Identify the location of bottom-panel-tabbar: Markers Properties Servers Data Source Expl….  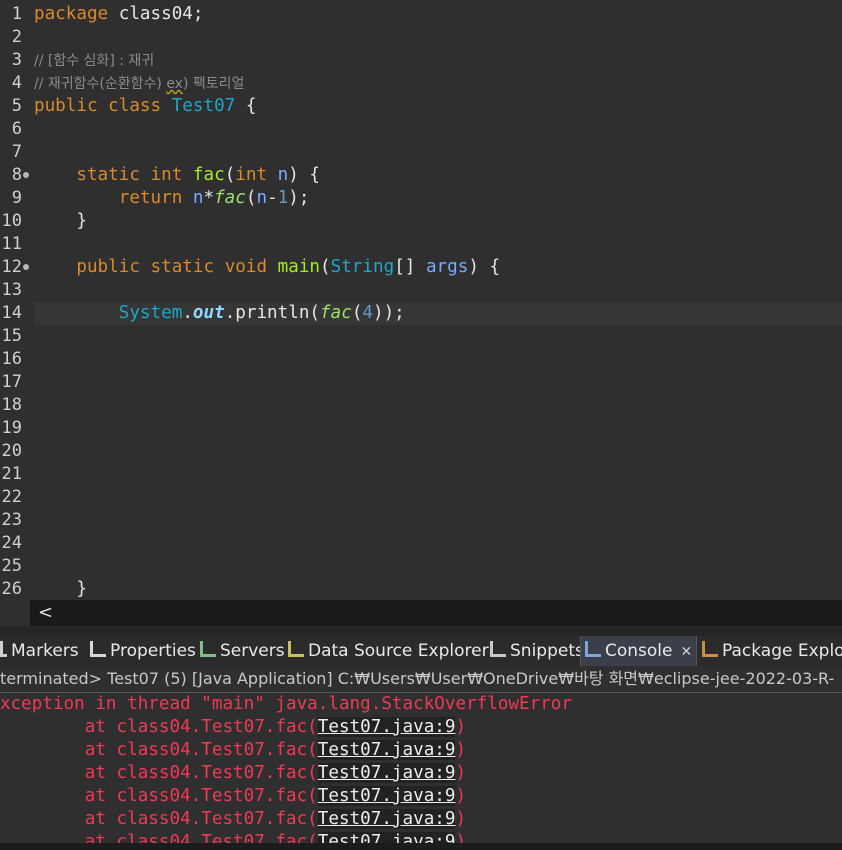
(421, 651).